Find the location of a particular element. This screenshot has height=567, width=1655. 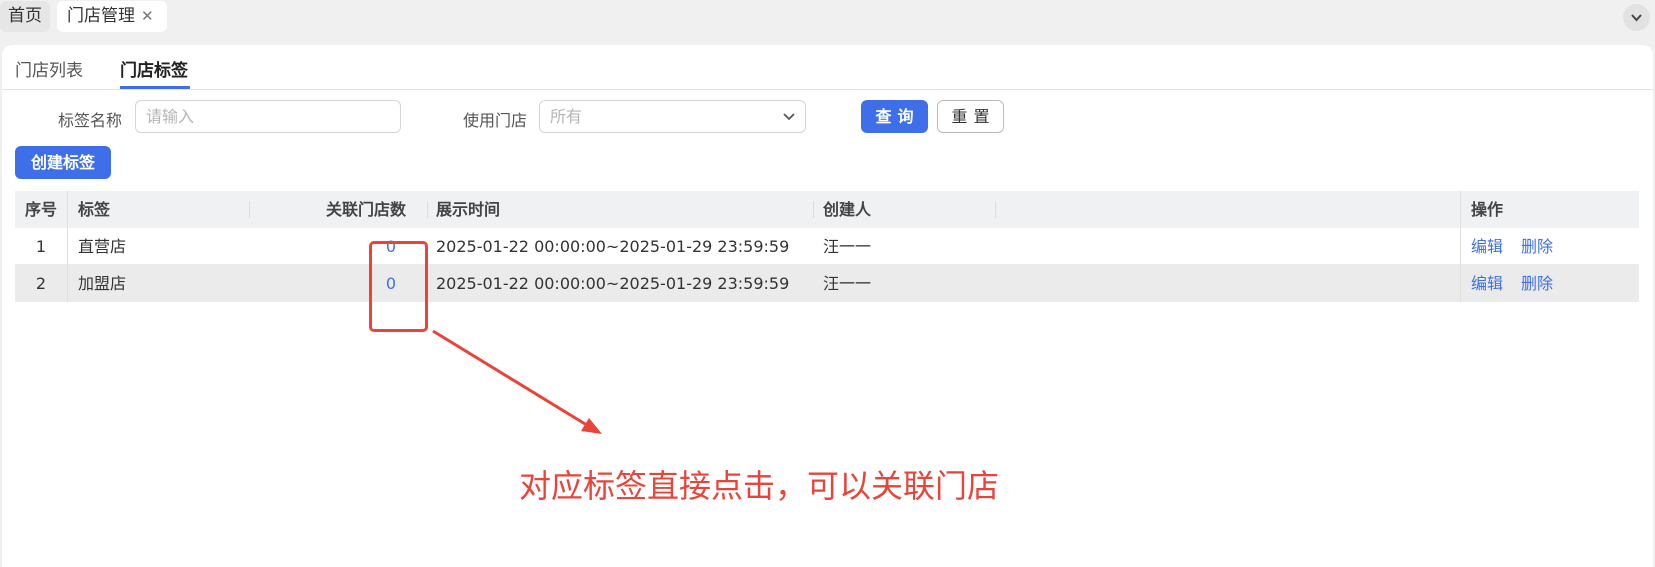

tag-name-label: 标签名称 is located at coordinates (90, 120).